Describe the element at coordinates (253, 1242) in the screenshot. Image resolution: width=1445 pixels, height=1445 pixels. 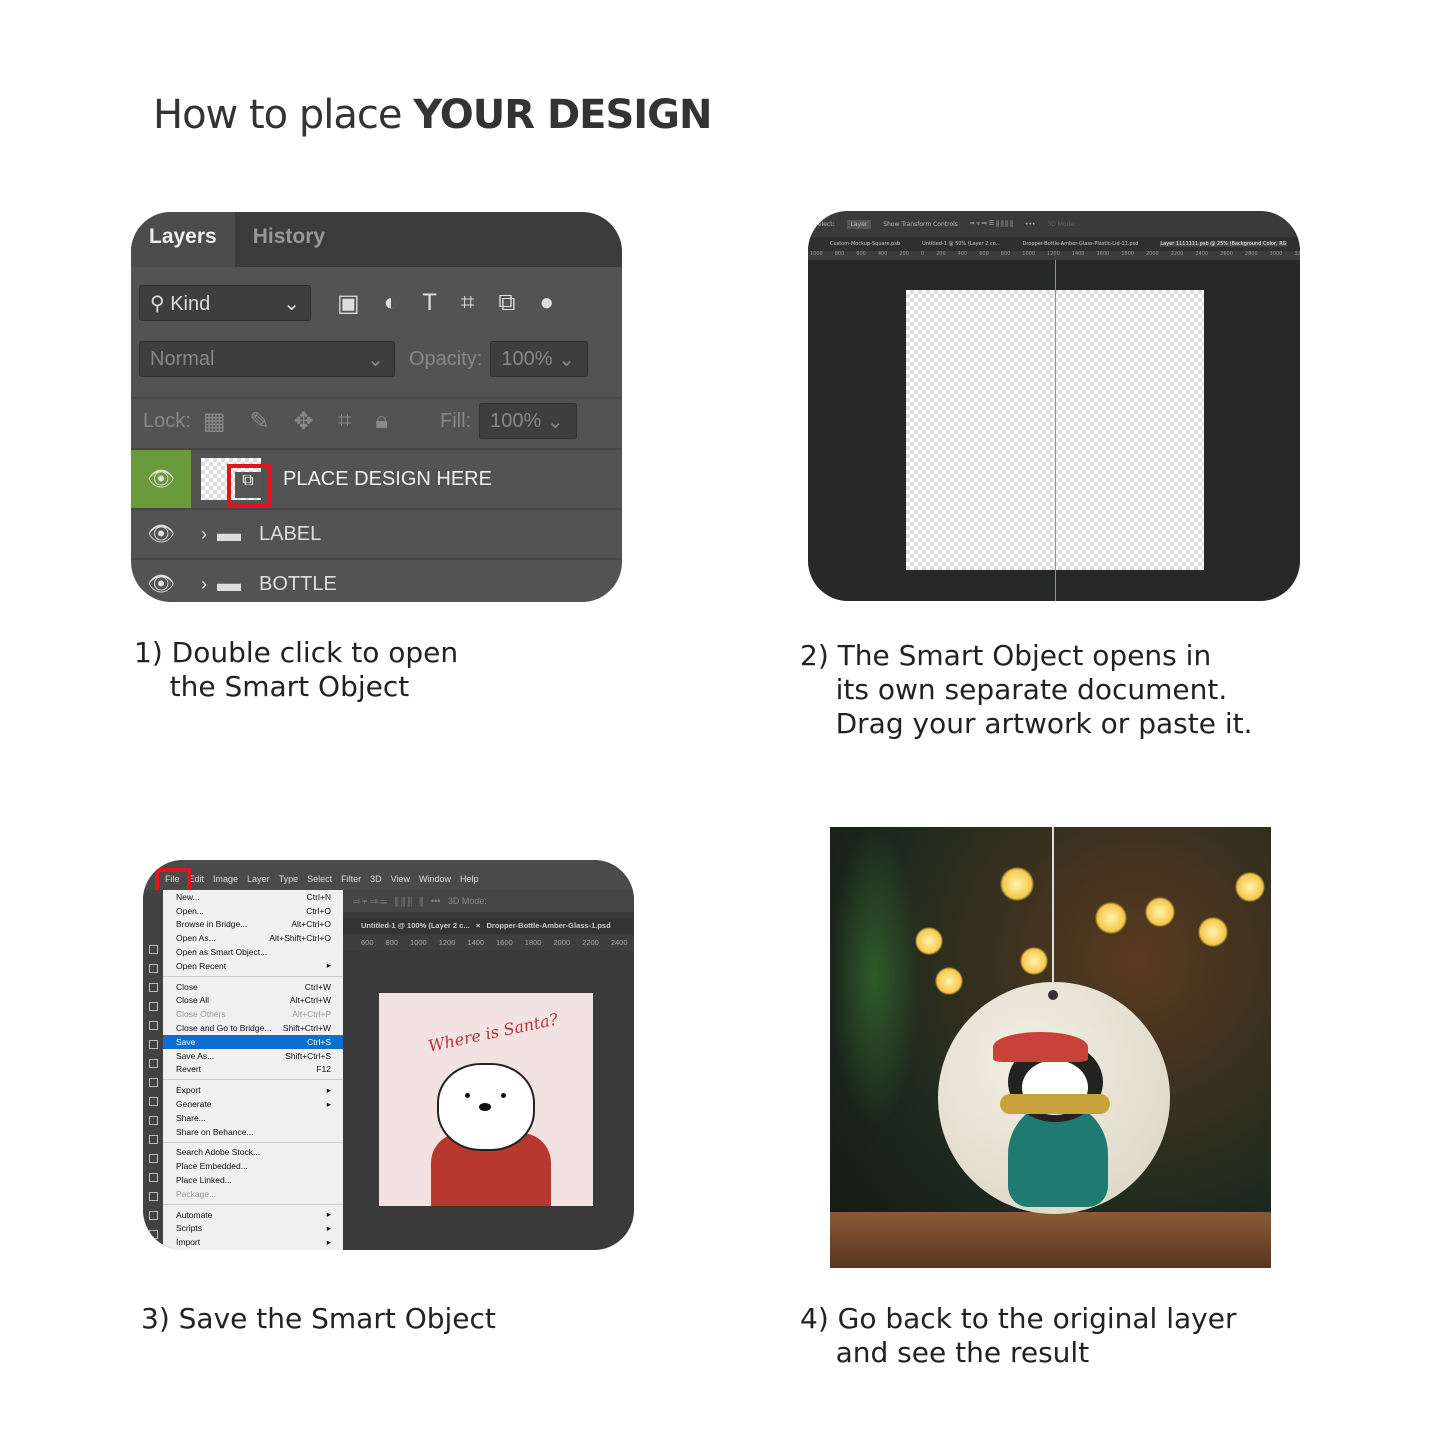
I see `menu-item-import: Import ▸` at that location.